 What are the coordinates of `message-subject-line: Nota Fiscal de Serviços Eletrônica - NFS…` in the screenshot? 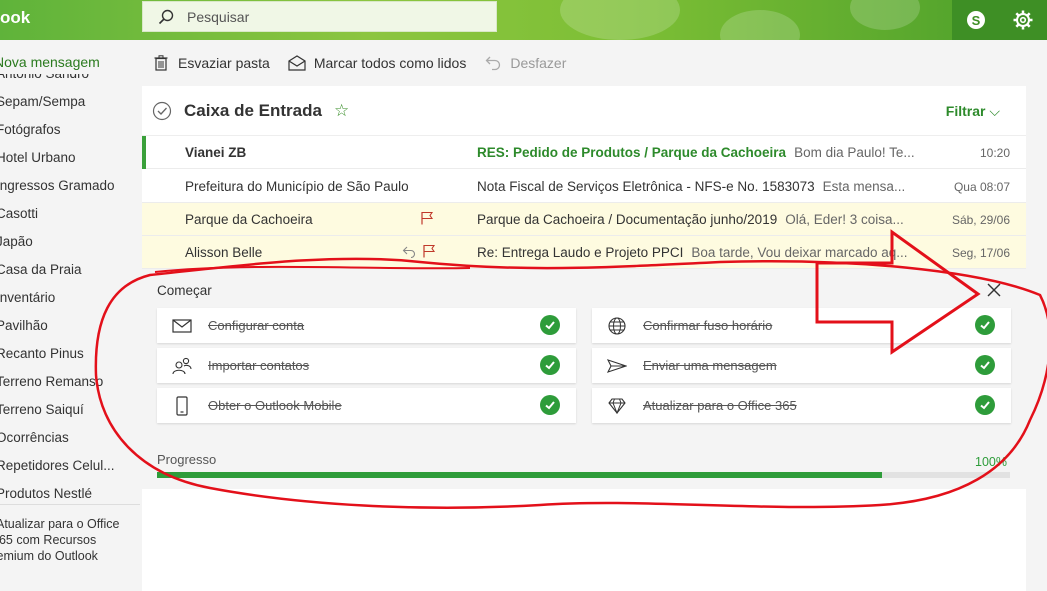 It's located at (723, 186).